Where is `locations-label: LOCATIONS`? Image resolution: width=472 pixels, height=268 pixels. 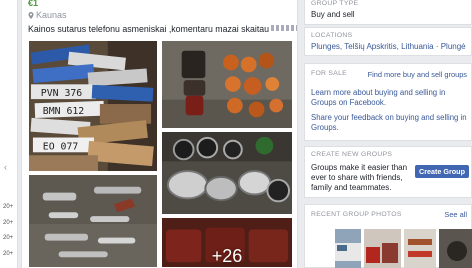 locations-label: LOCATIONS is located at coordinates (332, 35).